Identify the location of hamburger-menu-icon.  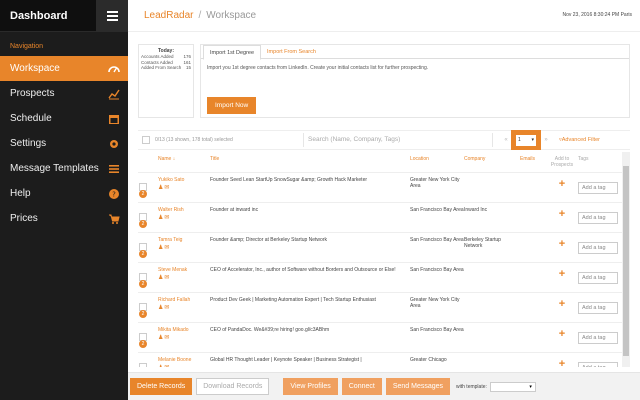
(112, 16).